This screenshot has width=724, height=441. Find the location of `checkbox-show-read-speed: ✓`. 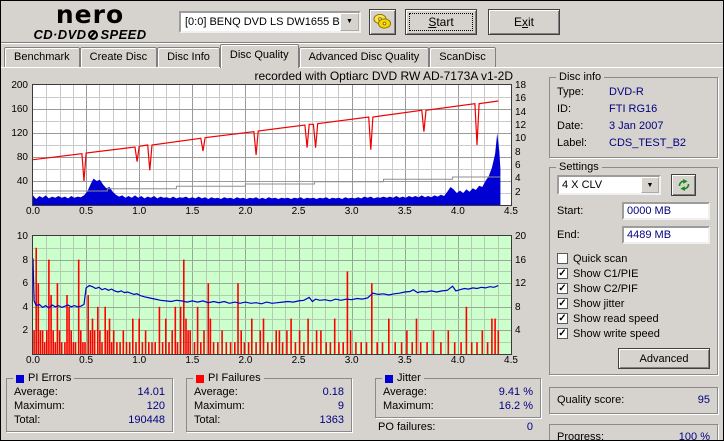

checkbox-show-read-speed: ✓ is located at coordinates (562, 318).